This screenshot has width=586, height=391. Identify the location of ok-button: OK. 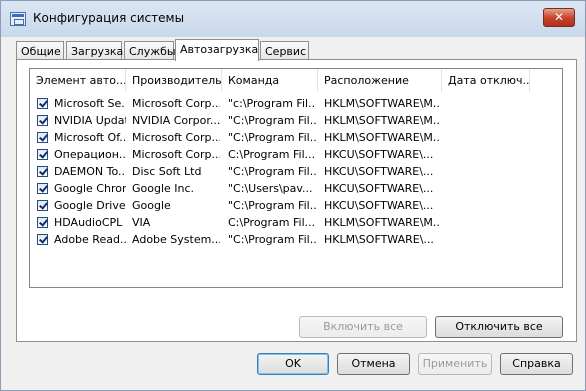
(293, 364).